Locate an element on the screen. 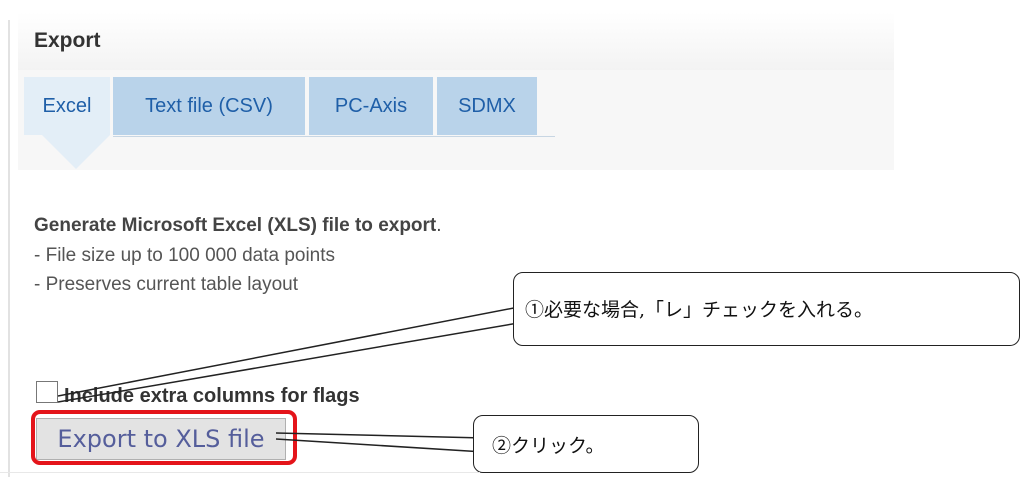  leader-line-2a is located at coordinates (380, 435).